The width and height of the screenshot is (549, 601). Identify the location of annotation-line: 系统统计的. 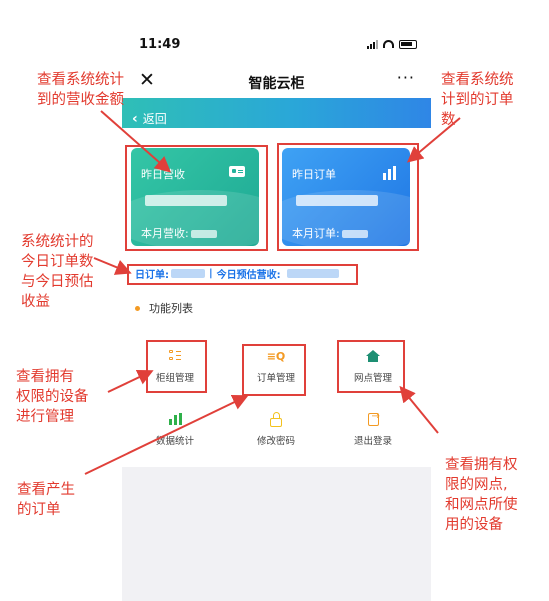
(57, 242).